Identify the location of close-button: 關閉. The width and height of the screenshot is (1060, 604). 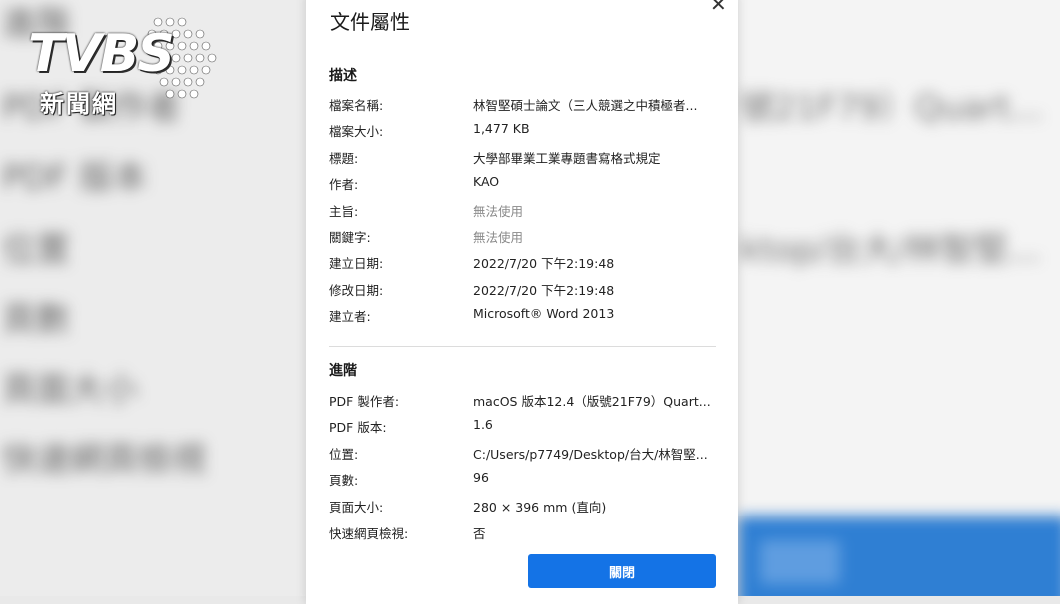
(622, 571).